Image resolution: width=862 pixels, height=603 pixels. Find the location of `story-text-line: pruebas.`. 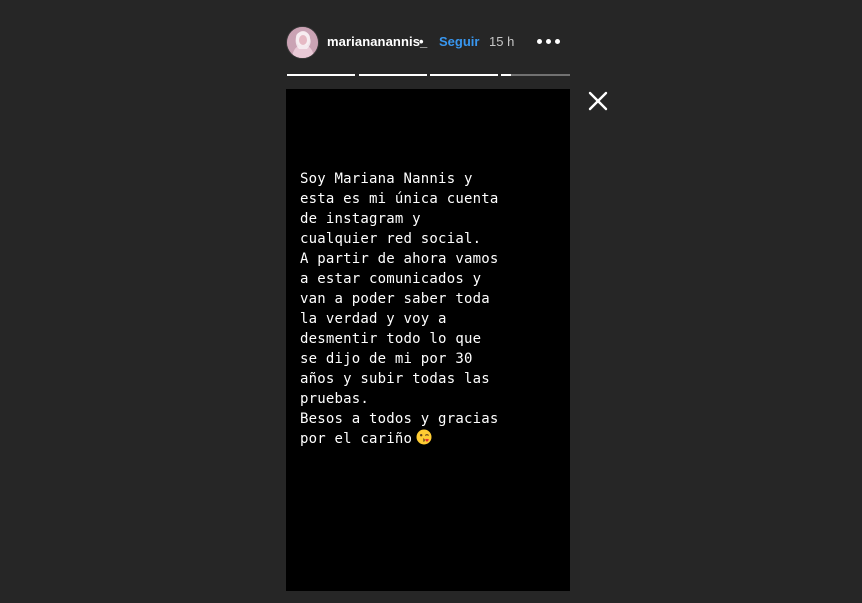

story-text-line: pruebas. is located at coordinates (335, 399).